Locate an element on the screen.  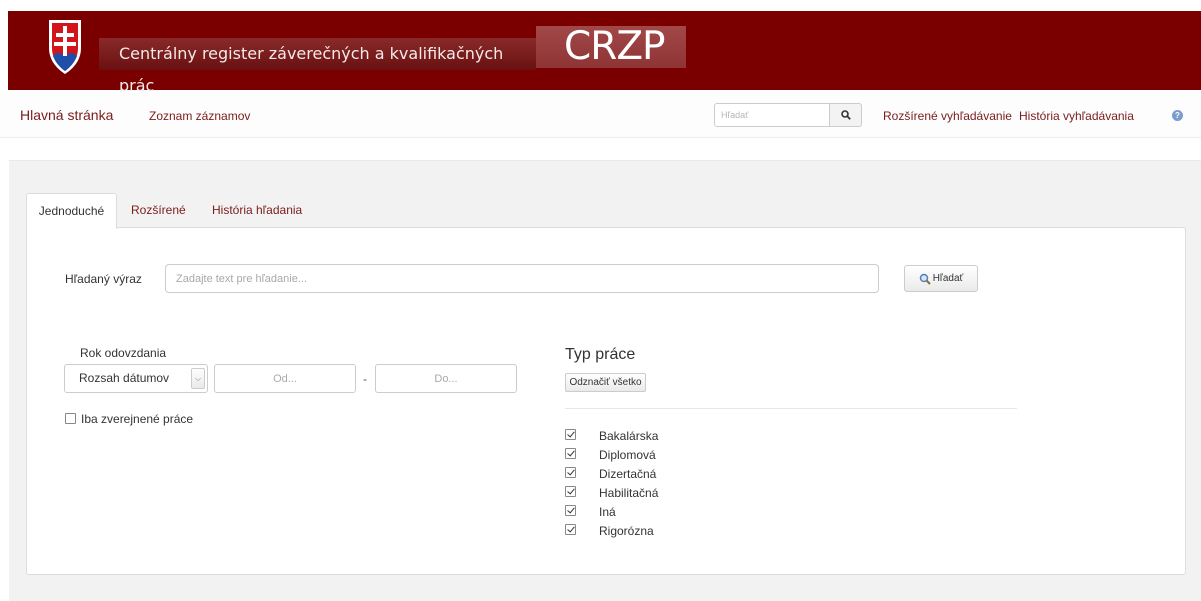
search-icon is located at coordinates (845, 115).